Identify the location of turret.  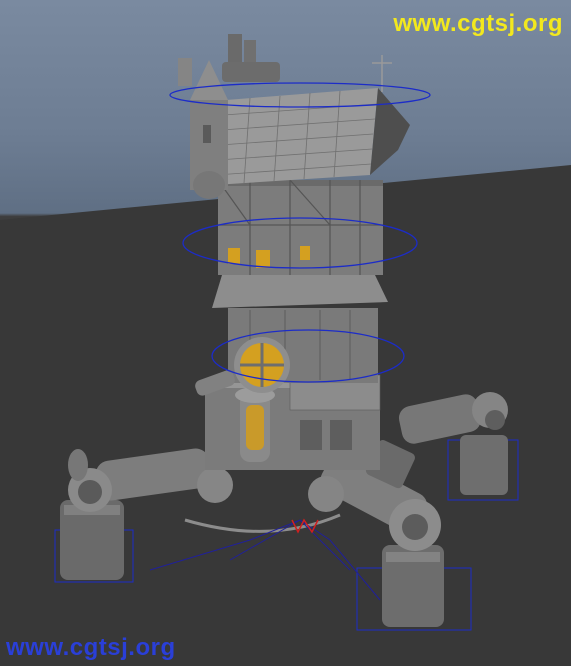
(209, 129).